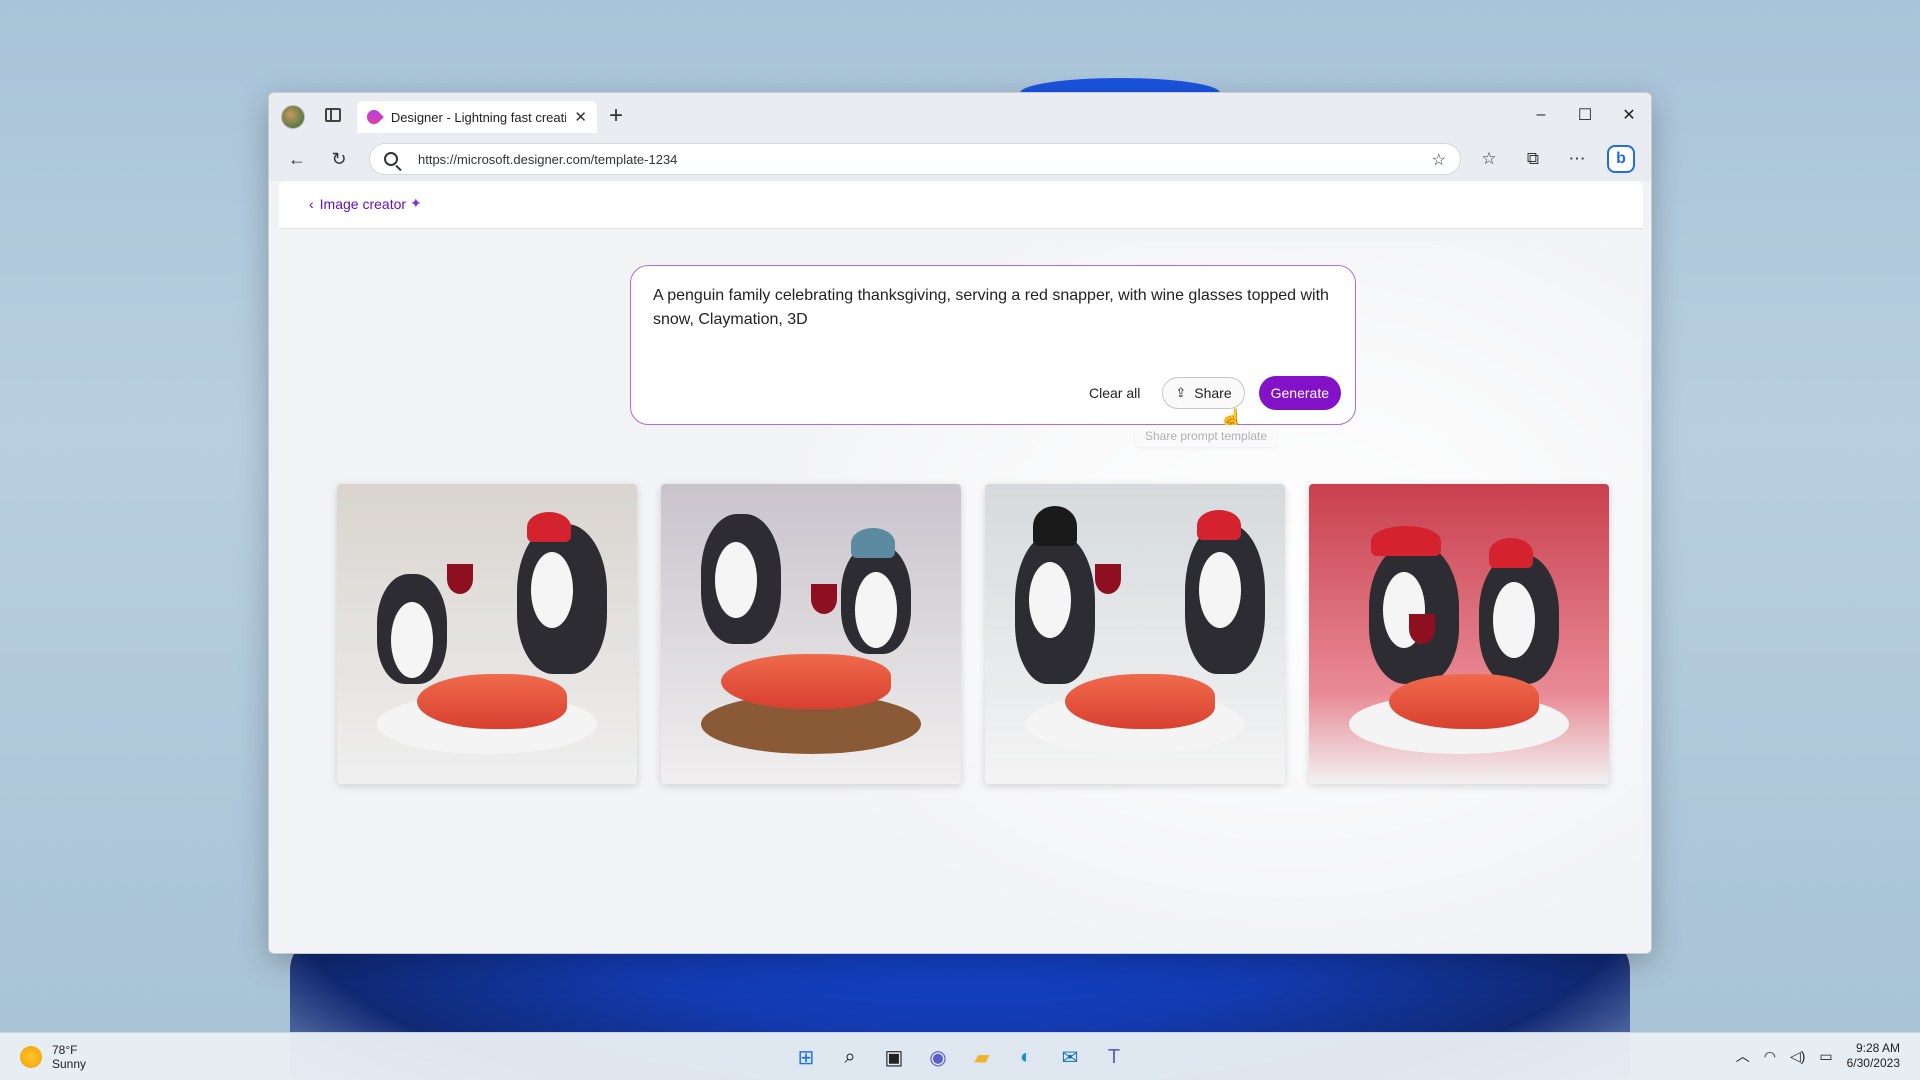 The width and height of the screenshot is (1920, 1080). What do you see at coordinates (850, 1057) in the screenshot?
I see `search-icon: ⌕` at bounding box center [850, 1057].